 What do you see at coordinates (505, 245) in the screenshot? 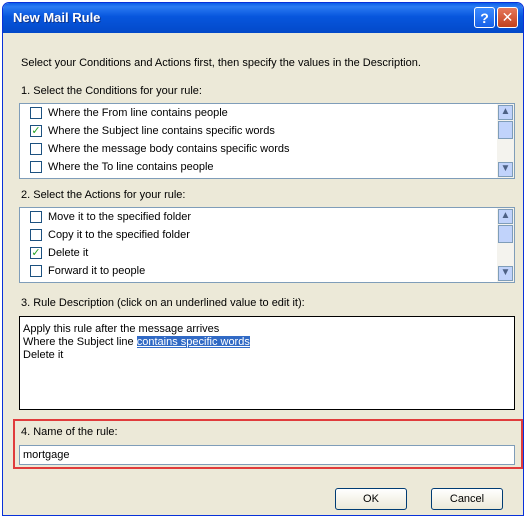
I see `actions-scrollbar: ▲ ▼` at bounding box center [505, 245].